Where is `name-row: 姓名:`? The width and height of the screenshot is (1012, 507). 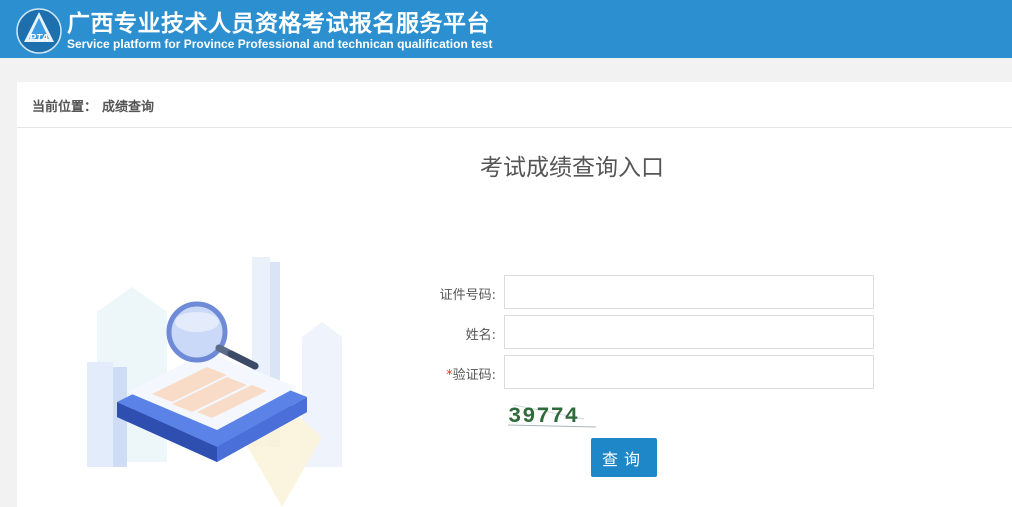
name-row: 姓名: is located at coordinates (647, 333).